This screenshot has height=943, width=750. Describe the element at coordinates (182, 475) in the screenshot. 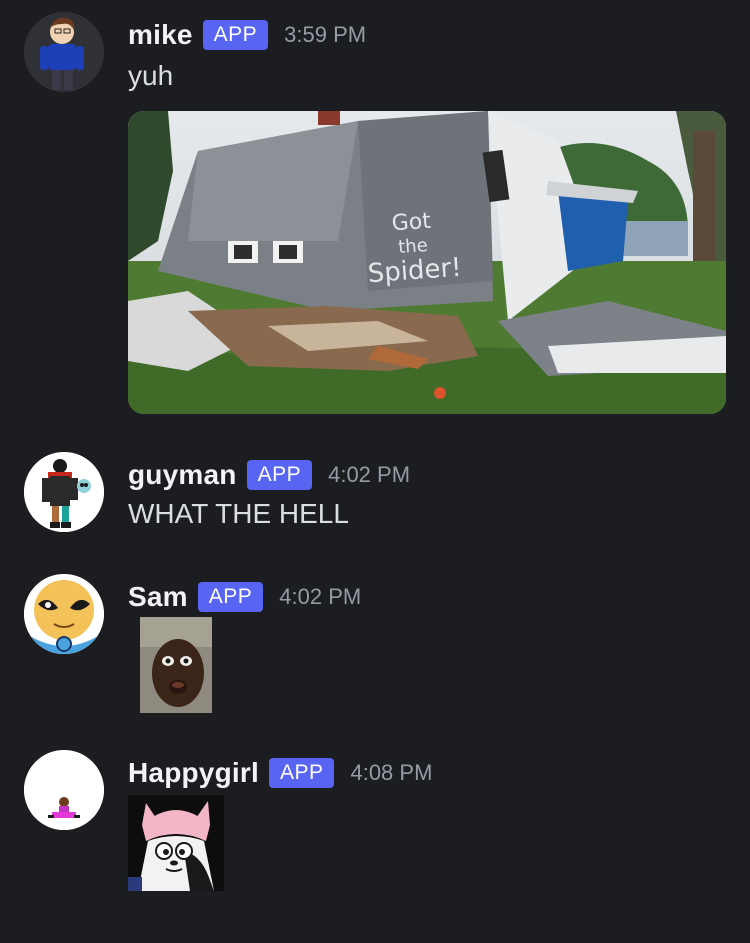

I see `username: guyman` at that location.